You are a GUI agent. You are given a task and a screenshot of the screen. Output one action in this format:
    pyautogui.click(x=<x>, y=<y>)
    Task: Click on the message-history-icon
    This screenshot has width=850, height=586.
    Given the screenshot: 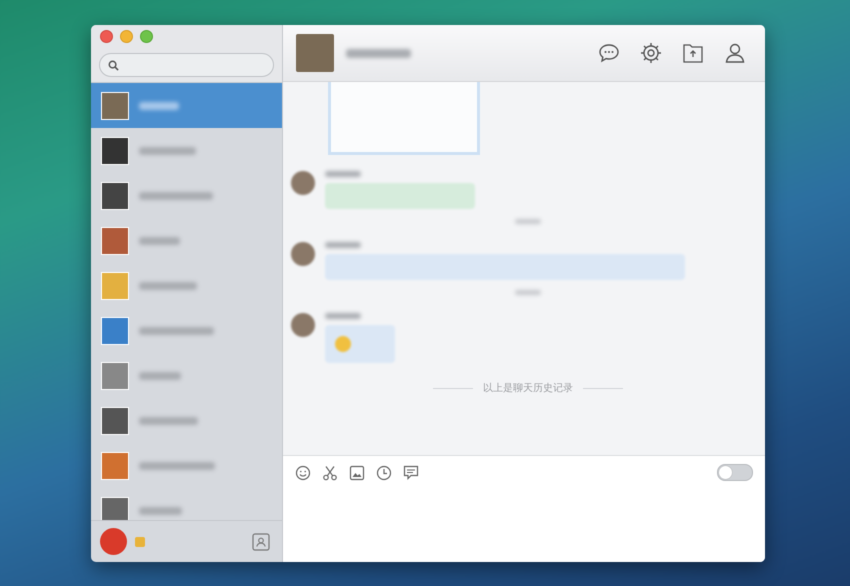 What is the action you would take?
    pyautogui.click(x=411, y=472)
    